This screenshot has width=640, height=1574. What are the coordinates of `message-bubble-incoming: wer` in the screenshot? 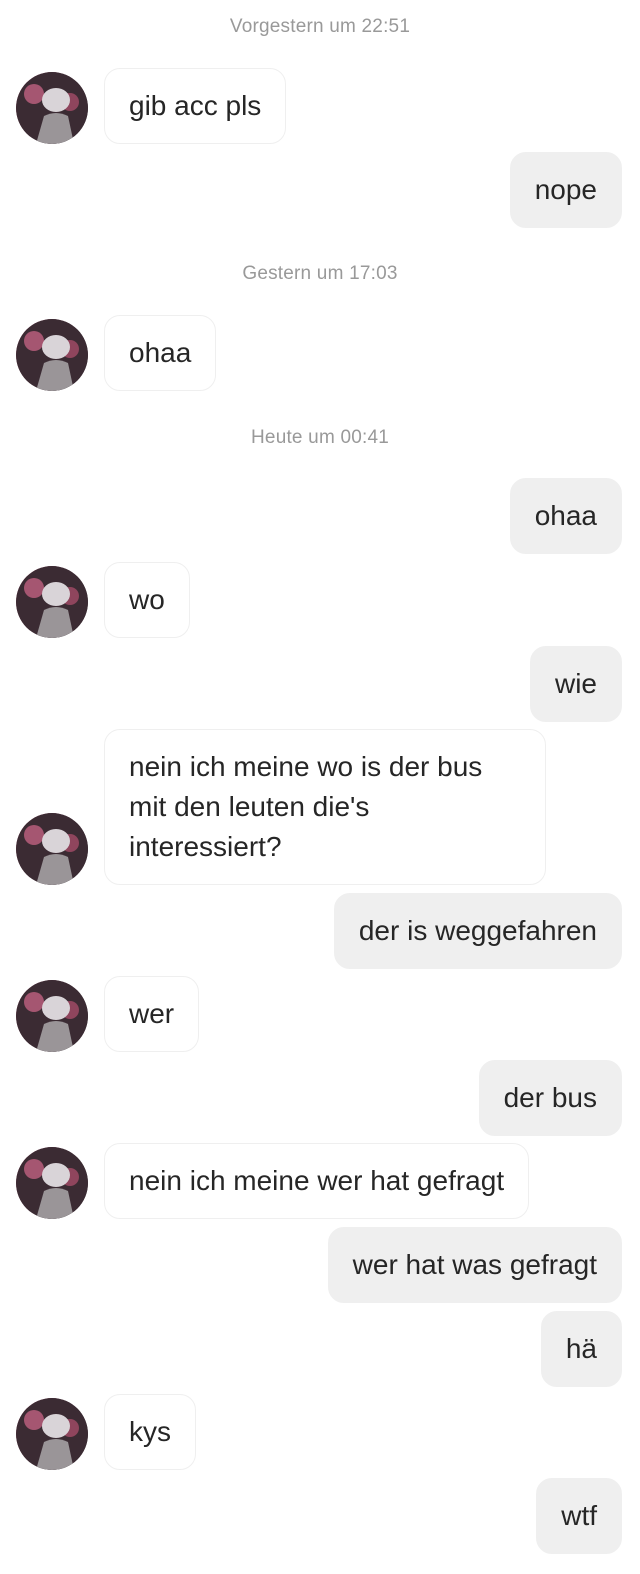 It's located at (152, 1014).